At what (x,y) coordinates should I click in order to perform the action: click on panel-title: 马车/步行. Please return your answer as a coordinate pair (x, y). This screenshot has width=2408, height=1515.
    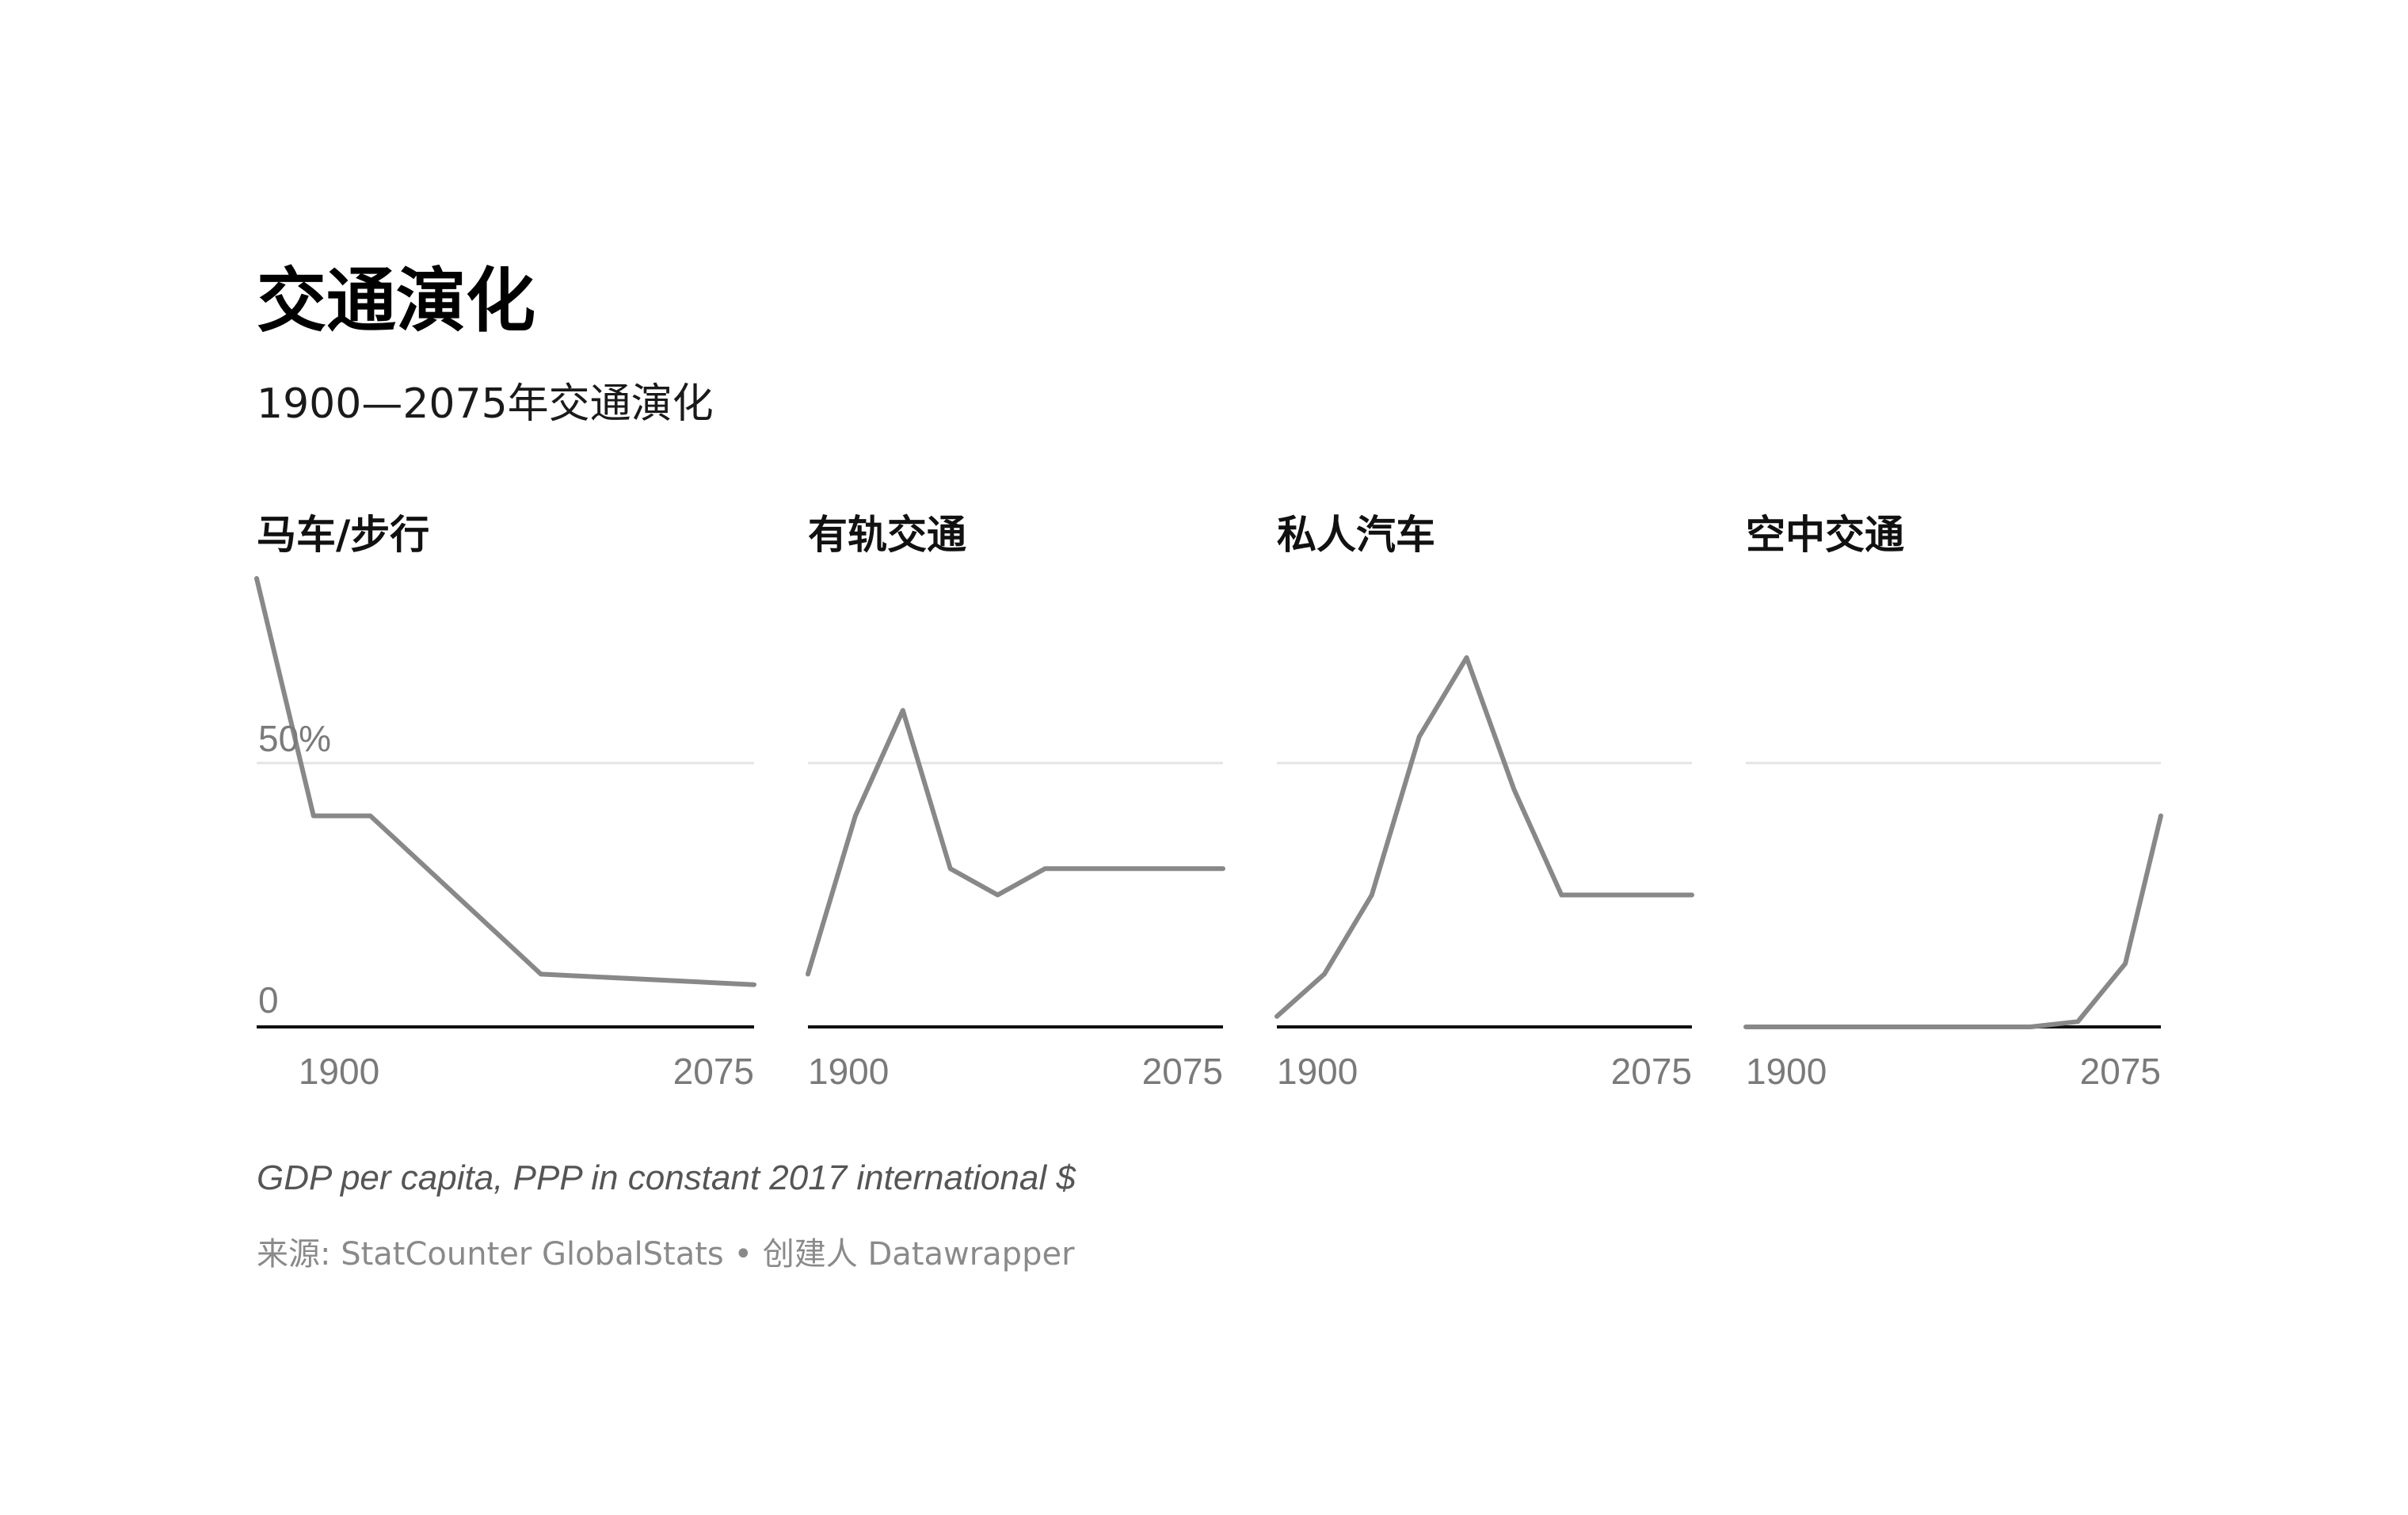
    Looking at the image, I should click on (343, 535).